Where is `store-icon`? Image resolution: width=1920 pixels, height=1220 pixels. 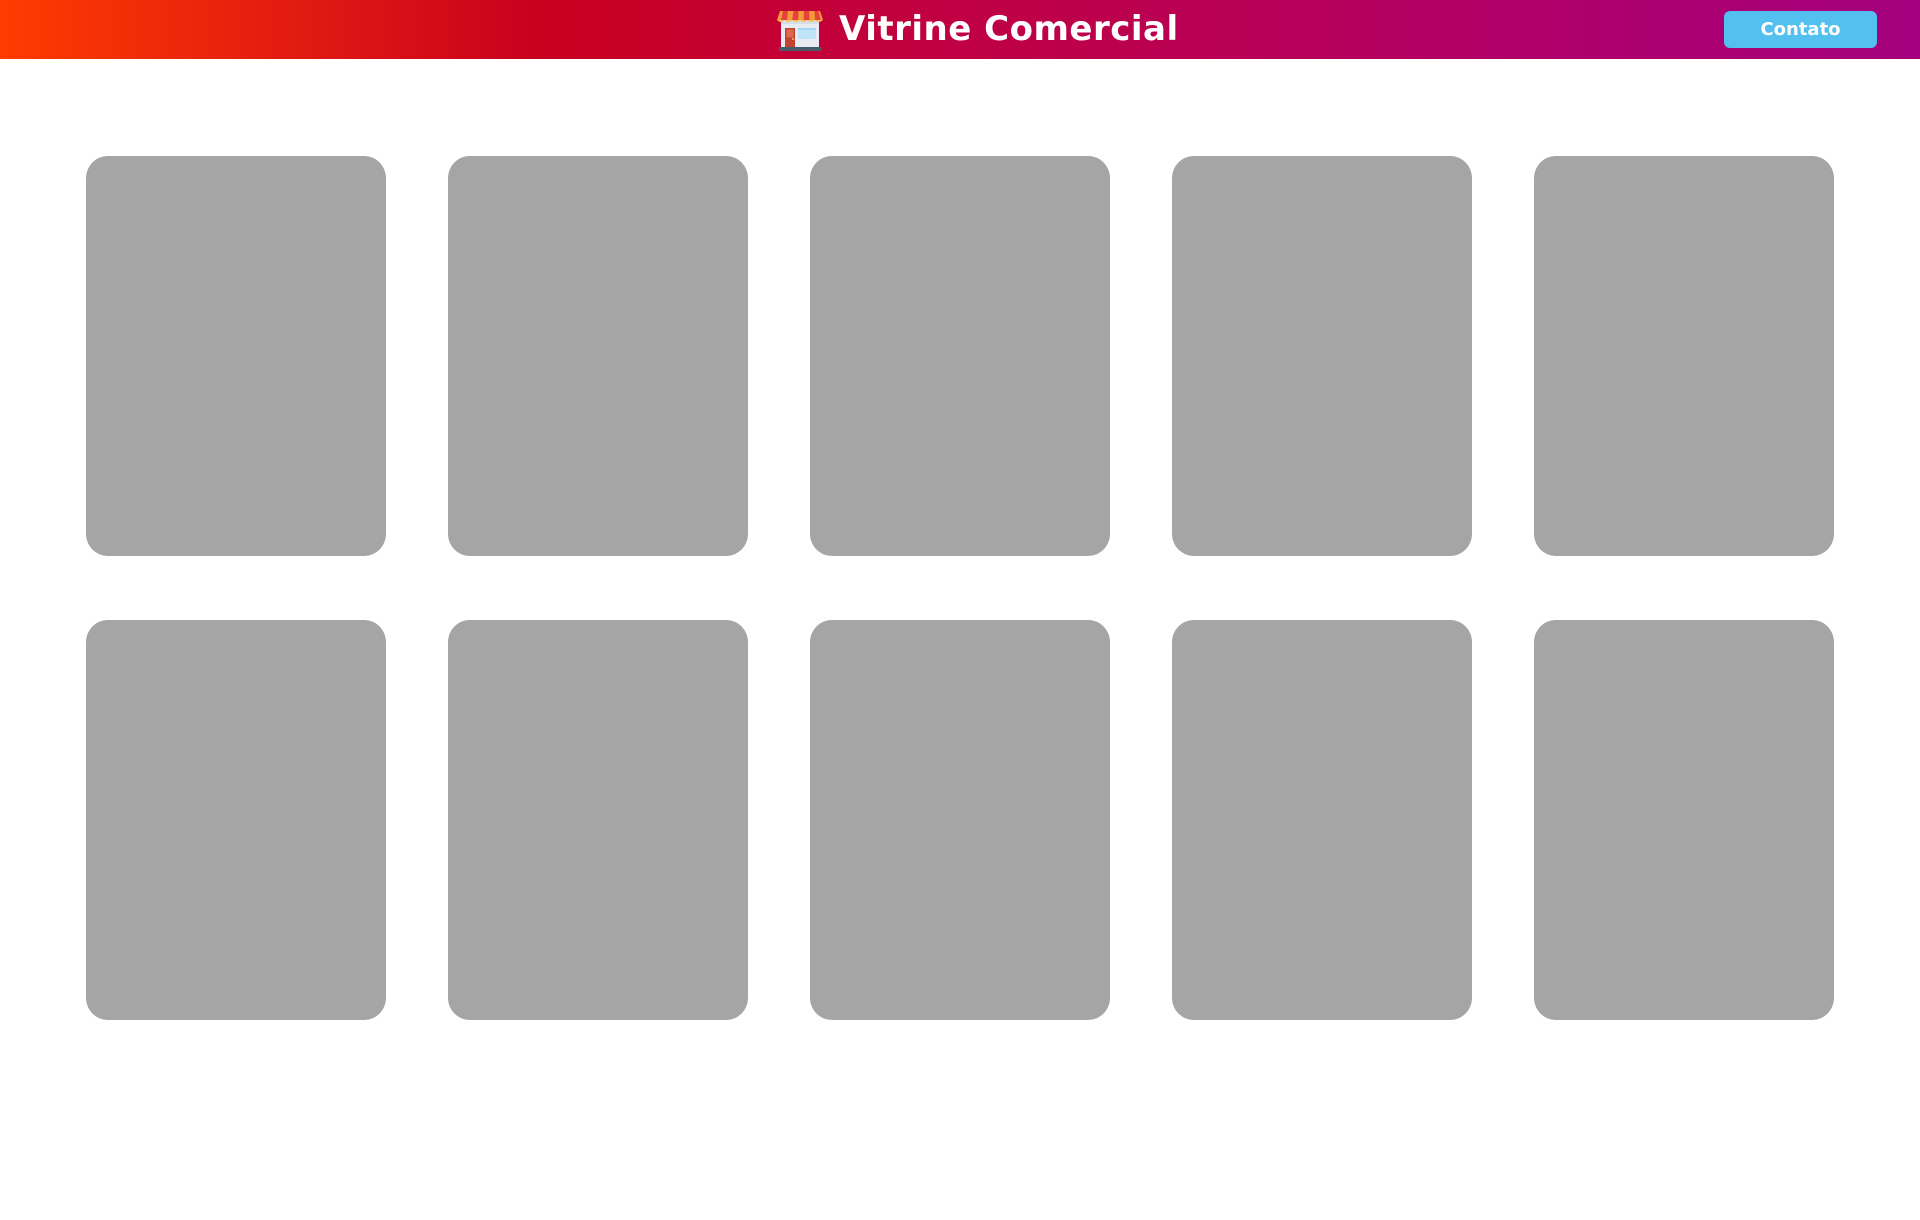 store-icon is located at coordinates (800, 31).